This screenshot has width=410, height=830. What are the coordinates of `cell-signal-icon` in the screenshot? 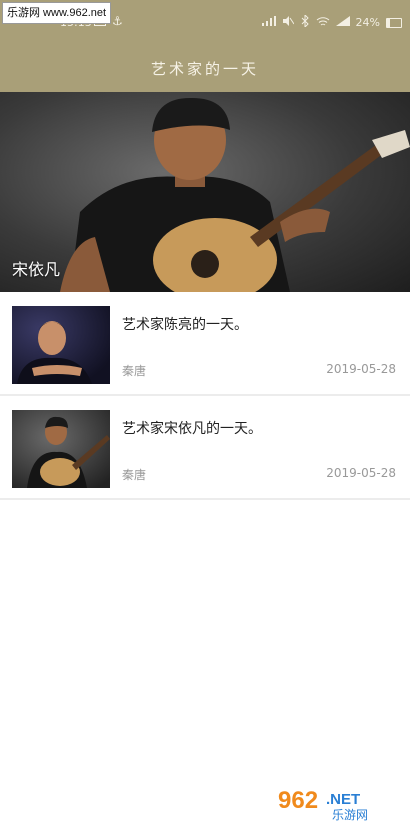 It's located at (342, 22).